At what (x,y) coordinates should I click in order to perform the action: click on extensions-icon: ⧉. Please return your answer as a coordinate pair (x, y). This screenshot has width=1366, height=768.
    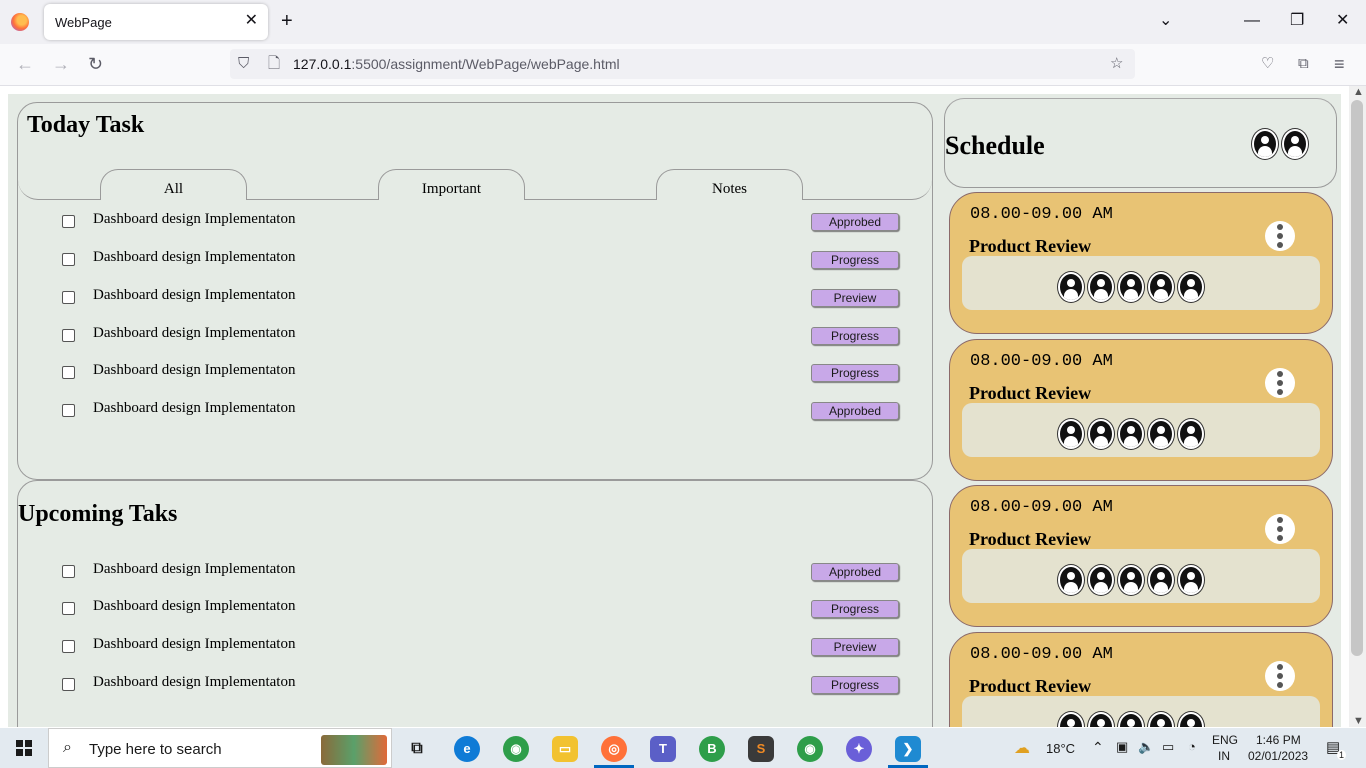
    Looking at the image, I should click on (1303, 64).